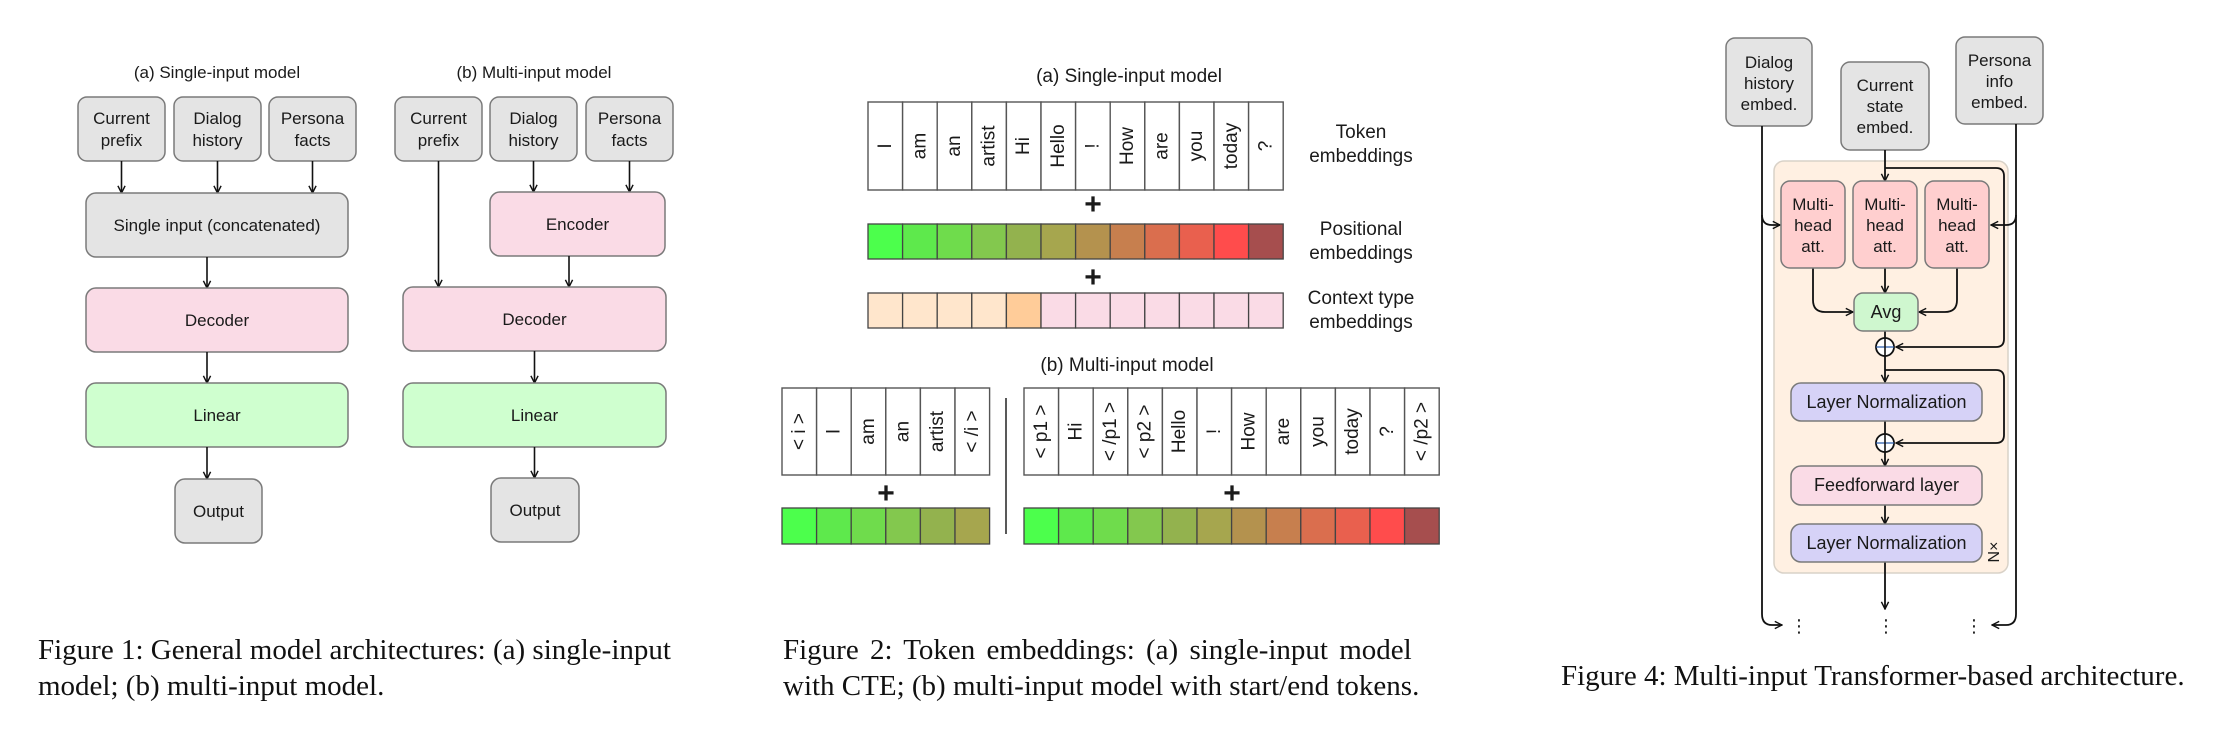  What do you see at coordinates (1196, 146) in the screenshot?
I see `token-cell: you` at bounding box center [1196, 146].